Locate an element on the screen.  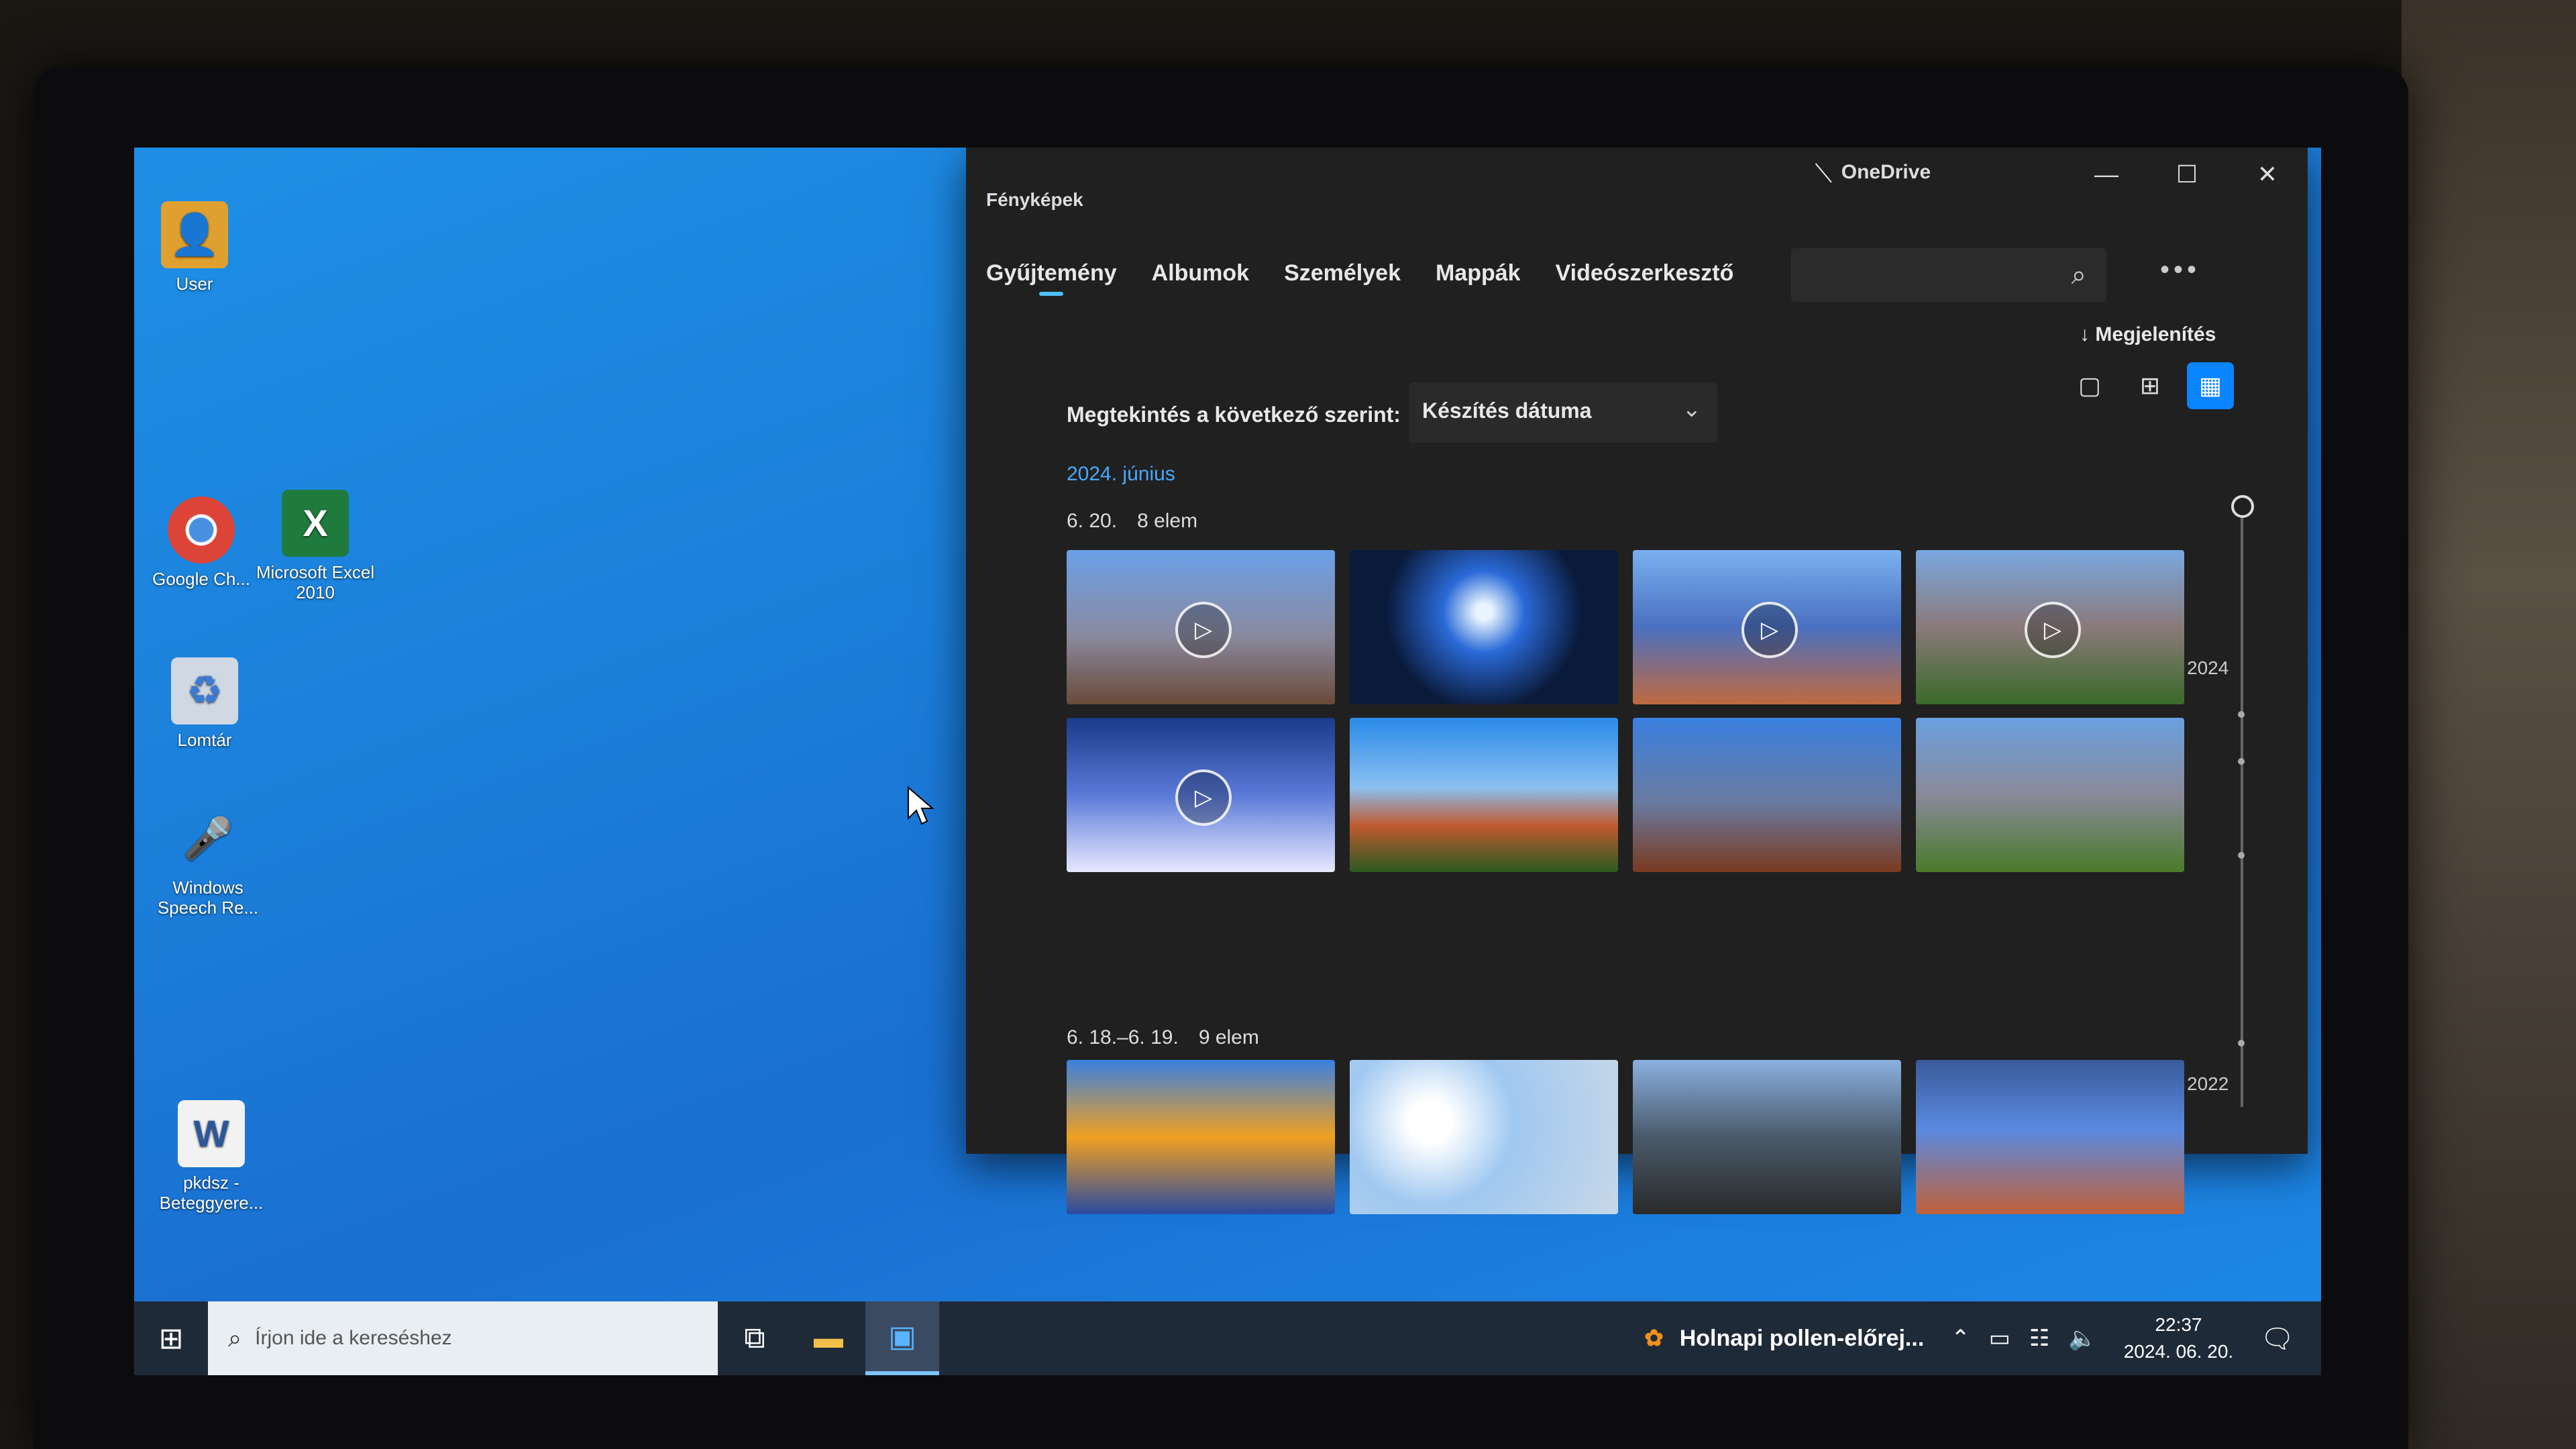
clock: 22:37 2024. 06. 20. is located at coordinates (2178, 1338).